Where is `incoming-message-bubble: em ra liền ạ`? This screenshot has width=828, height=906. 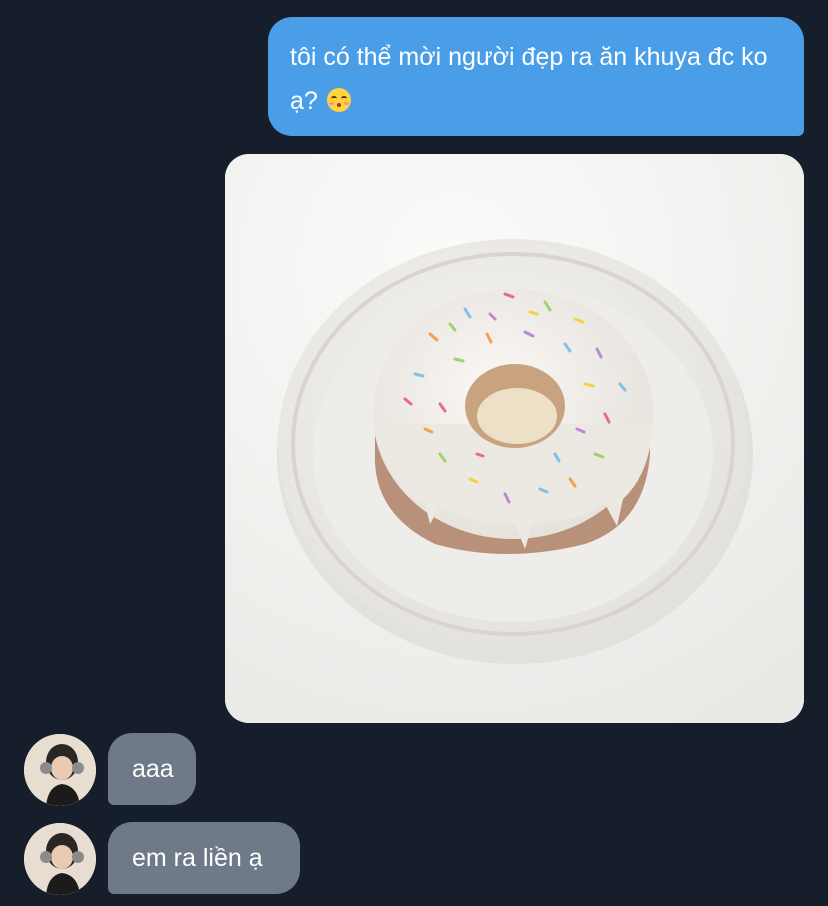
incoming-message-bubble: em ra liền ạ is located at coordinates (204, 858).